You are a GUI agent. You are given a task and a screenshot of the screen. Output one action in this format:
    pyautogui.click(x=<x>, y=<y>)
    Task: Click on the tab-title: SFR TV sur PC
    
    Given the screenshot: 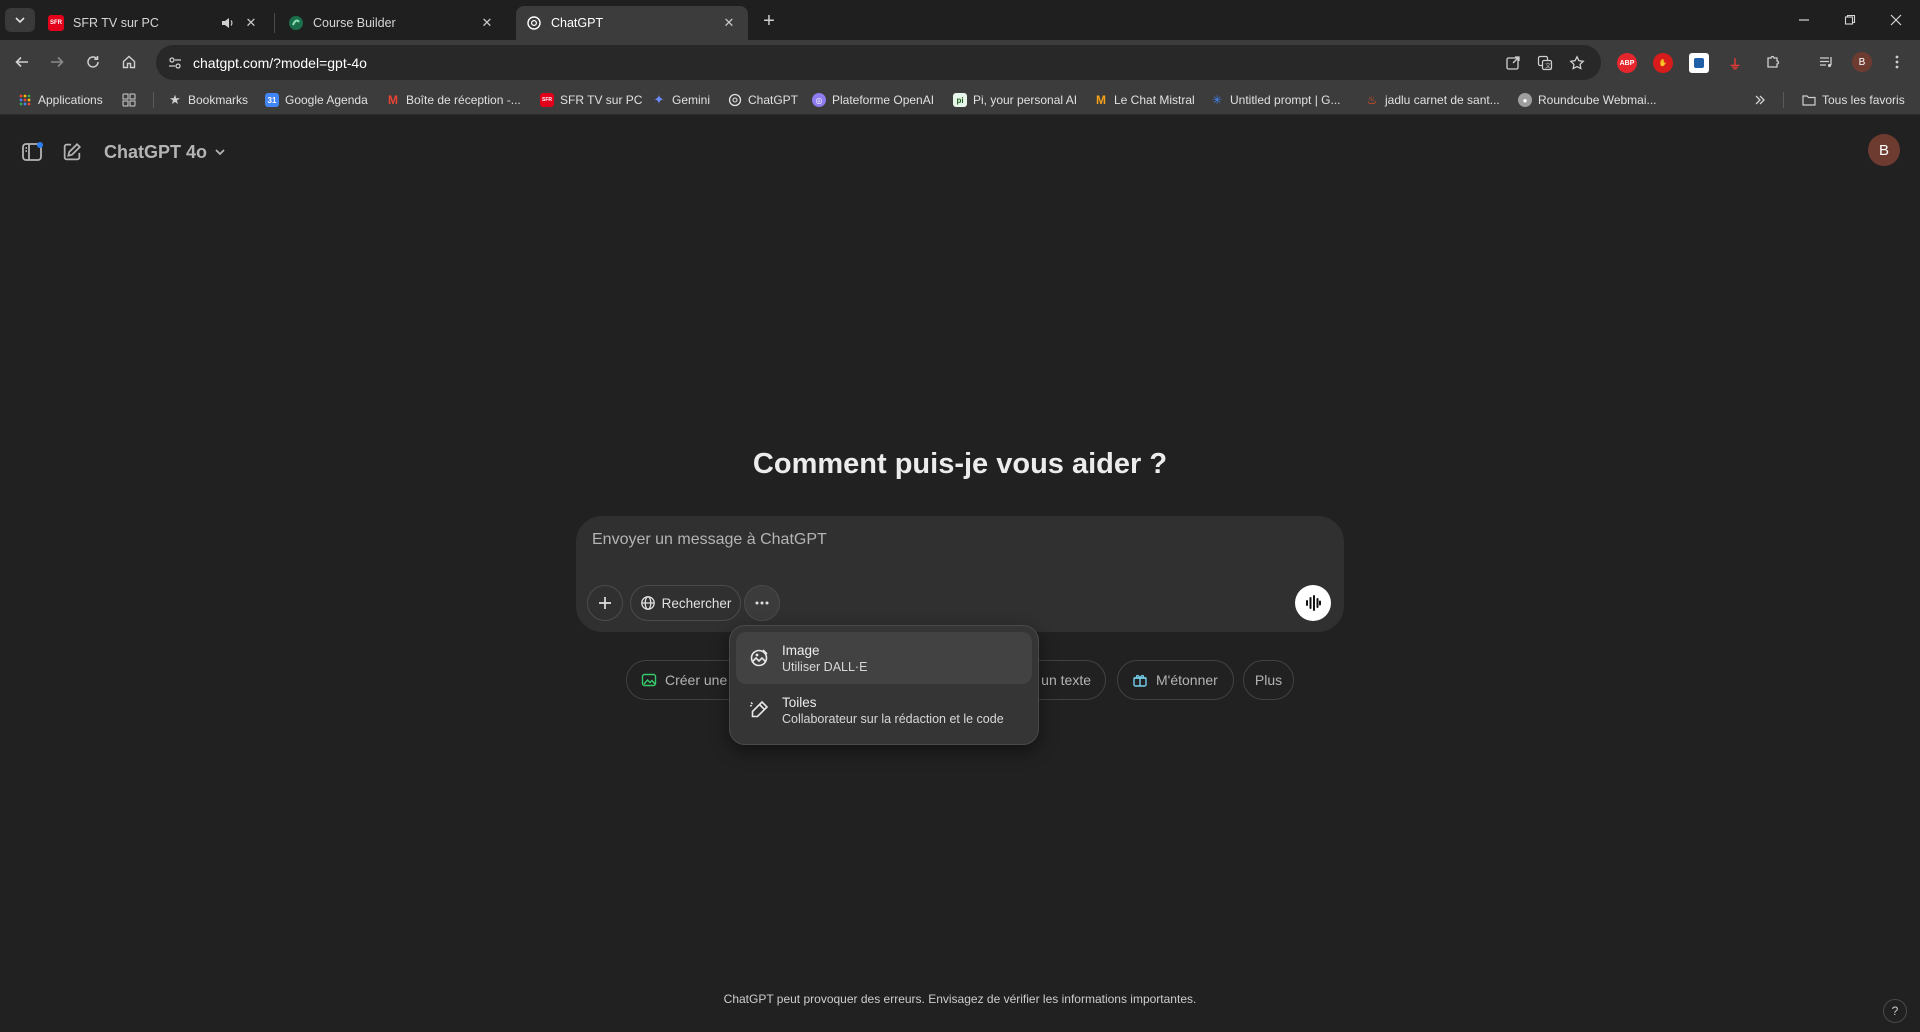 What is the action you would take?
    pyautogui.click(x=116, y=23)
    